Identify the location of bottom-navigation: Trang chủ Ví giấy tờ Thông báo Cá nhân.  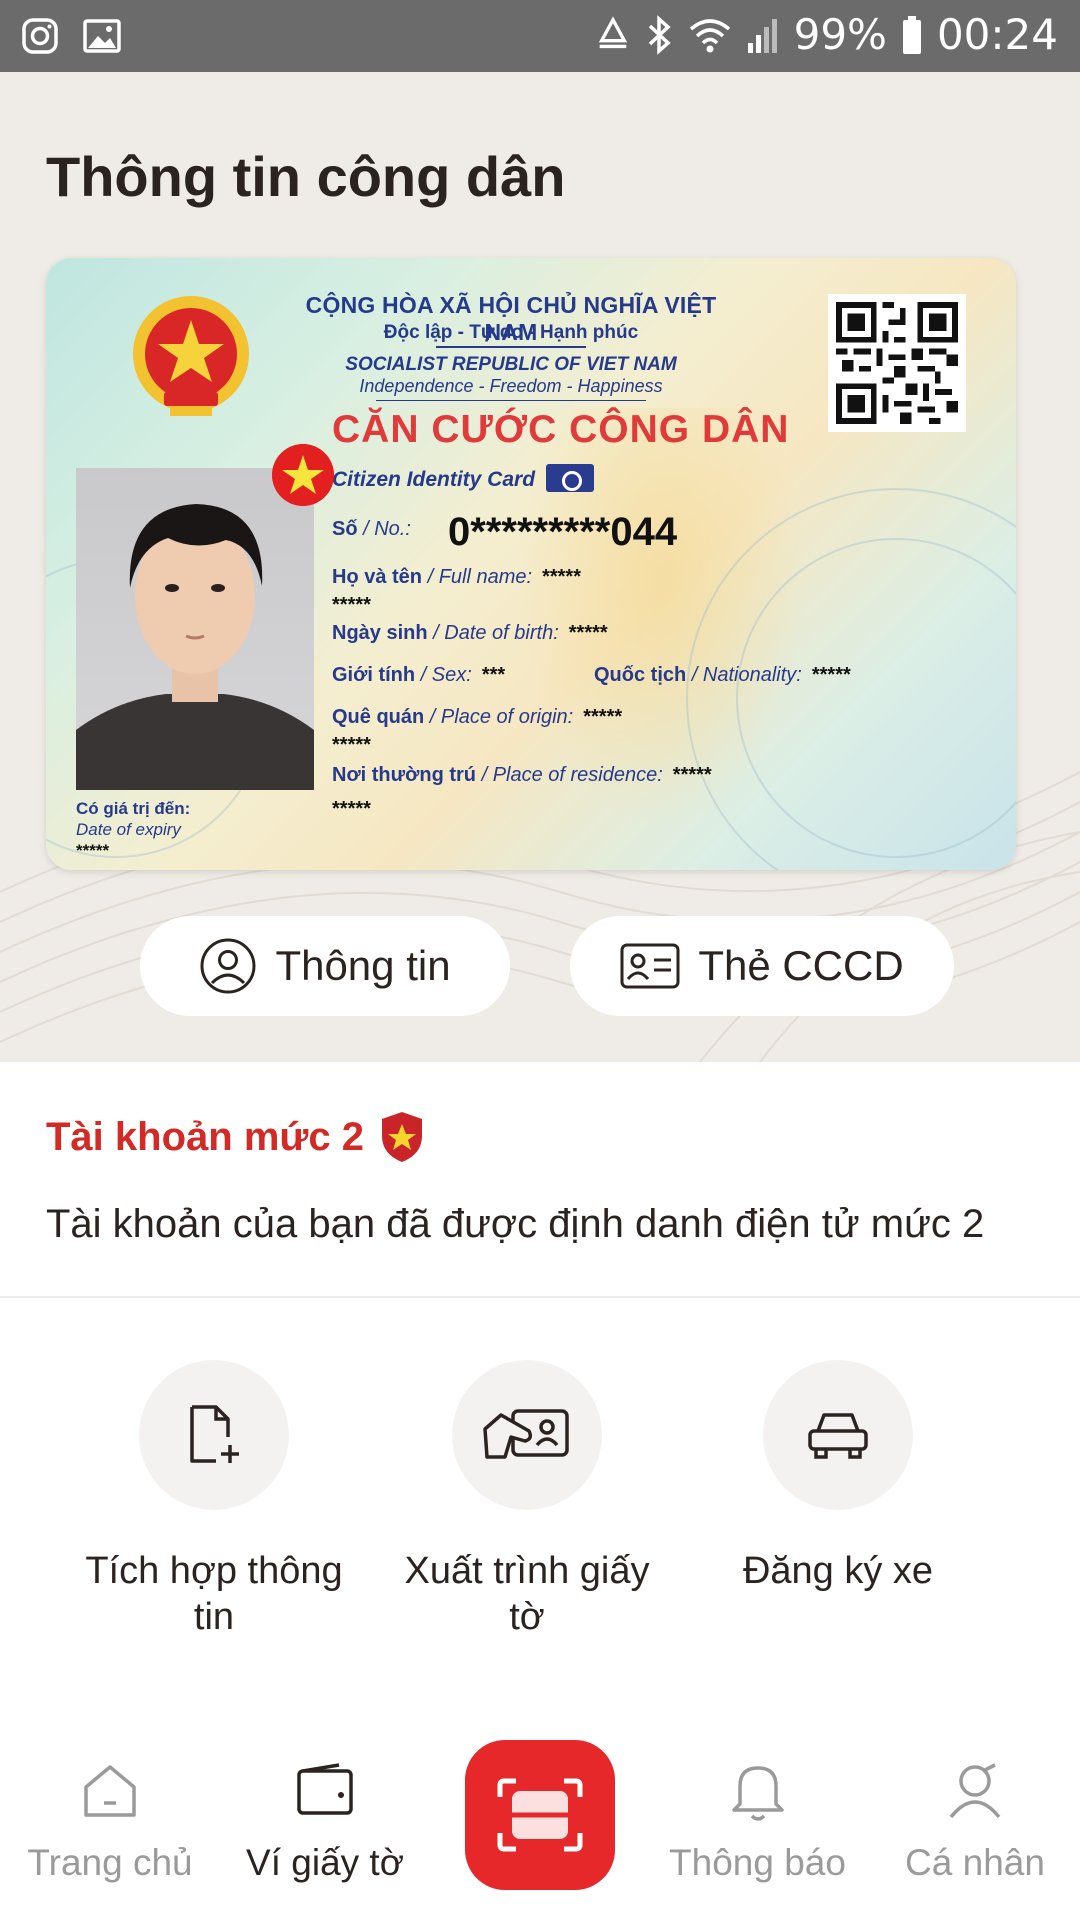
(540, 1820).